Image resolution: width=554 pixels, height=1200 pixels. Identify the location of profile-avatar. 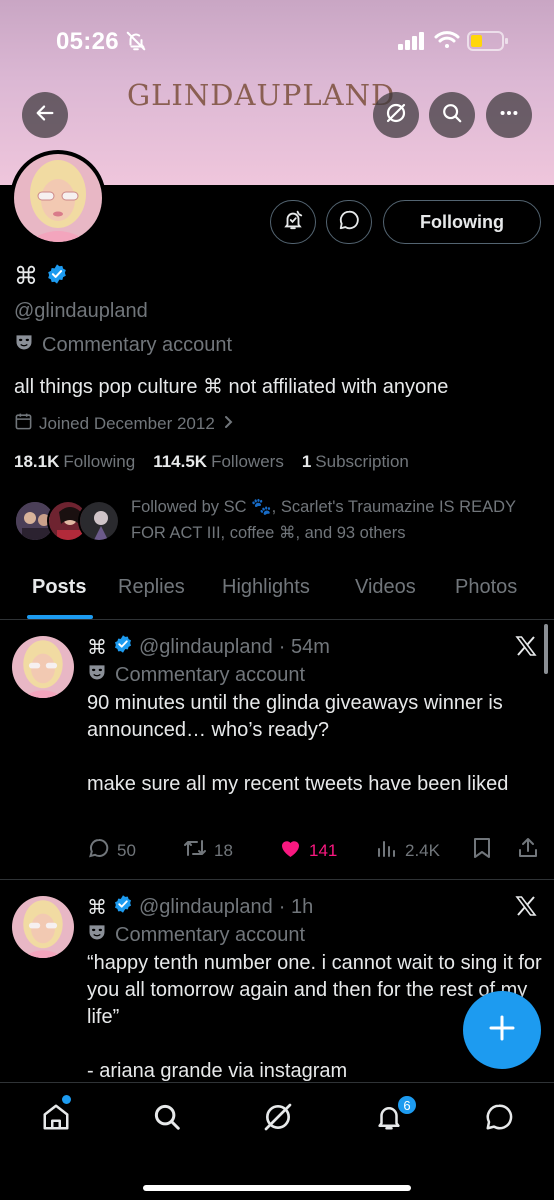
(58, 198).